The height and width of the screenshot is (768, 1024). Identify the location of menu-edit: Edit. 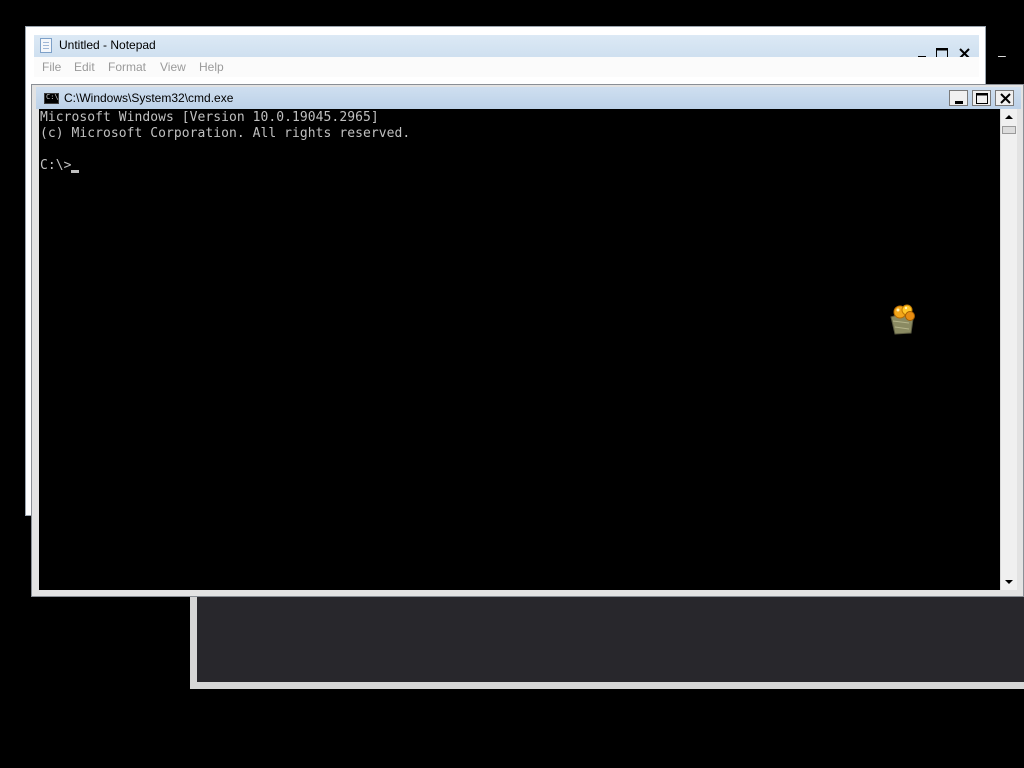
(84, 67).